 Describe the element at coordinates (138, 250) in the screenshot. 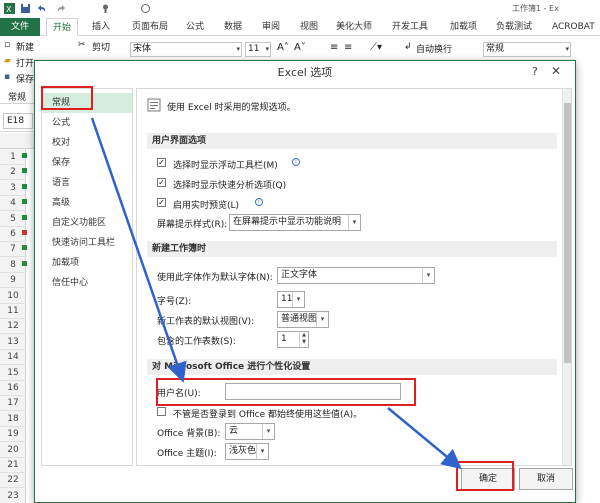

I see `arrow-to-username` at that location.